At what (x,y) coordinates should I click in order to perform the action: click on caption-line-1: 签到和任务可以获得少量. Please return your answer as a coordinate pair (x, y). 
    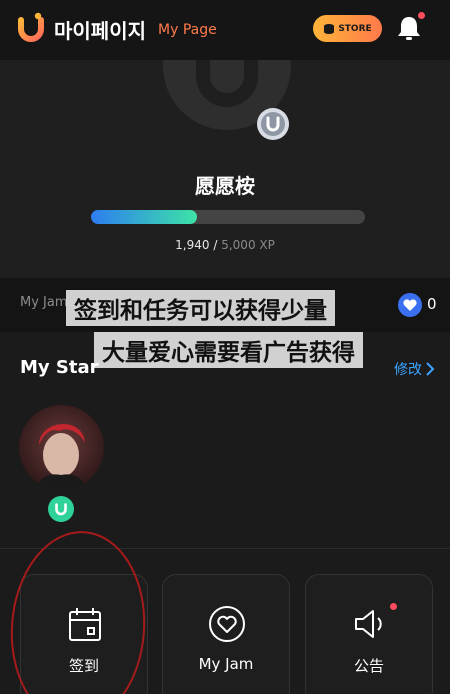
    Looking at the image, I should click on (200, 308).